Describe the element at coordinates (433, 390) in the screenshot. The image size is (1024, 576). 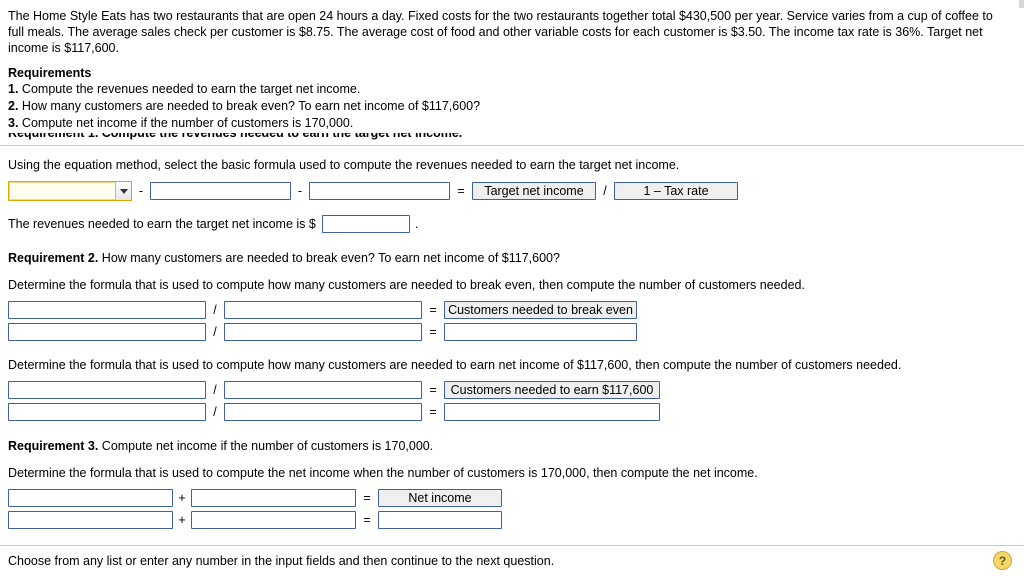
I see `req2b-formula-equals: =` at that location.